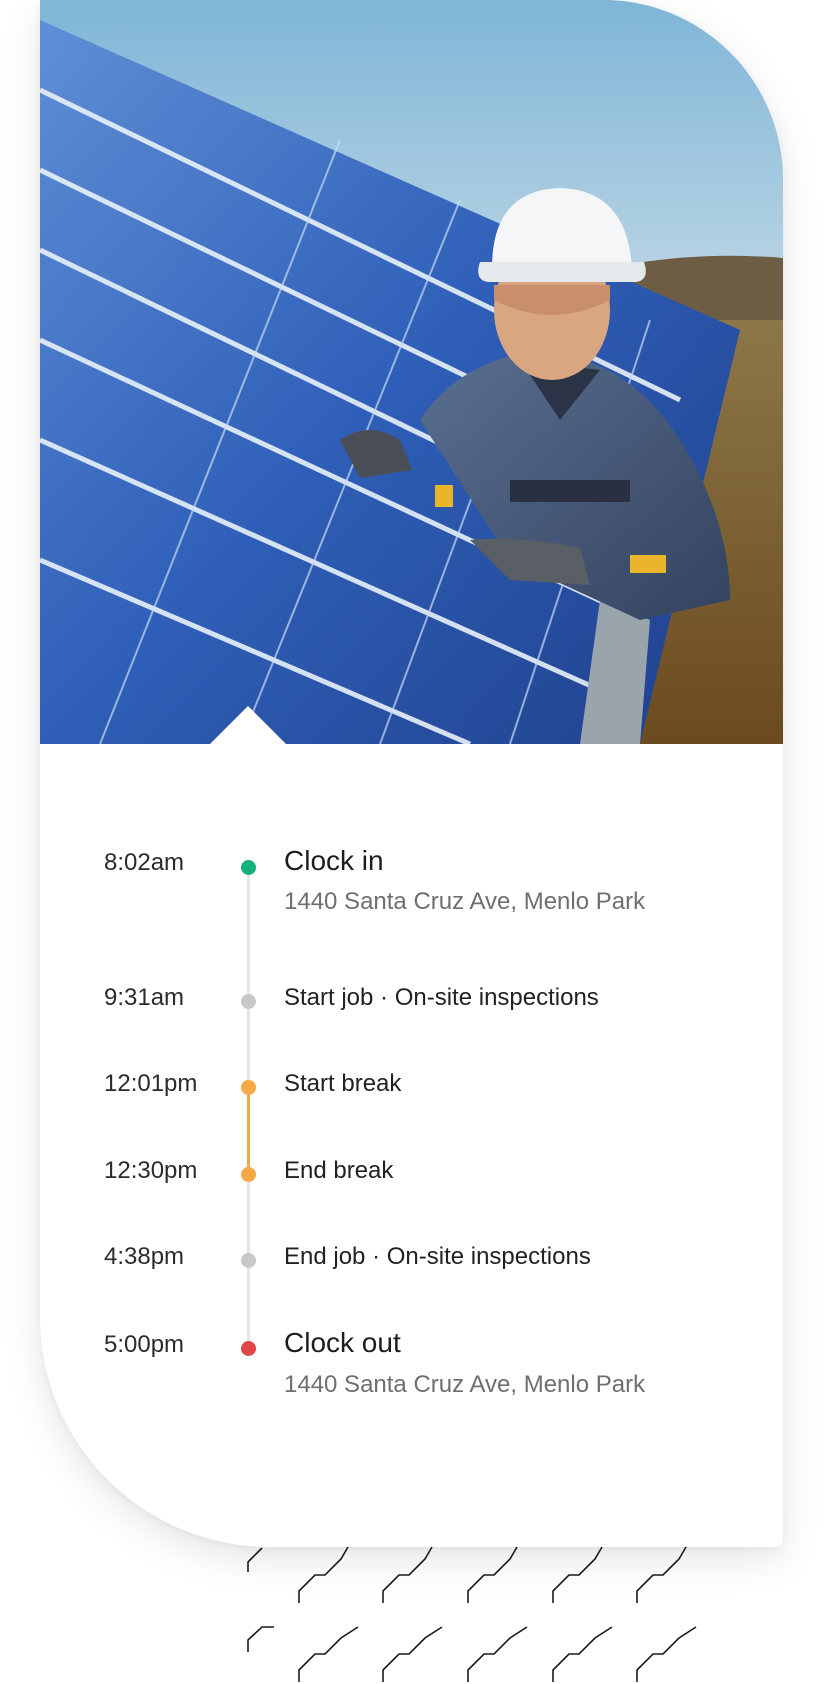 Image resolution: width=824 pixels, height=1684 pixels. I want to click on entry-title: Start job · On-site inspections, so click(441, 997).